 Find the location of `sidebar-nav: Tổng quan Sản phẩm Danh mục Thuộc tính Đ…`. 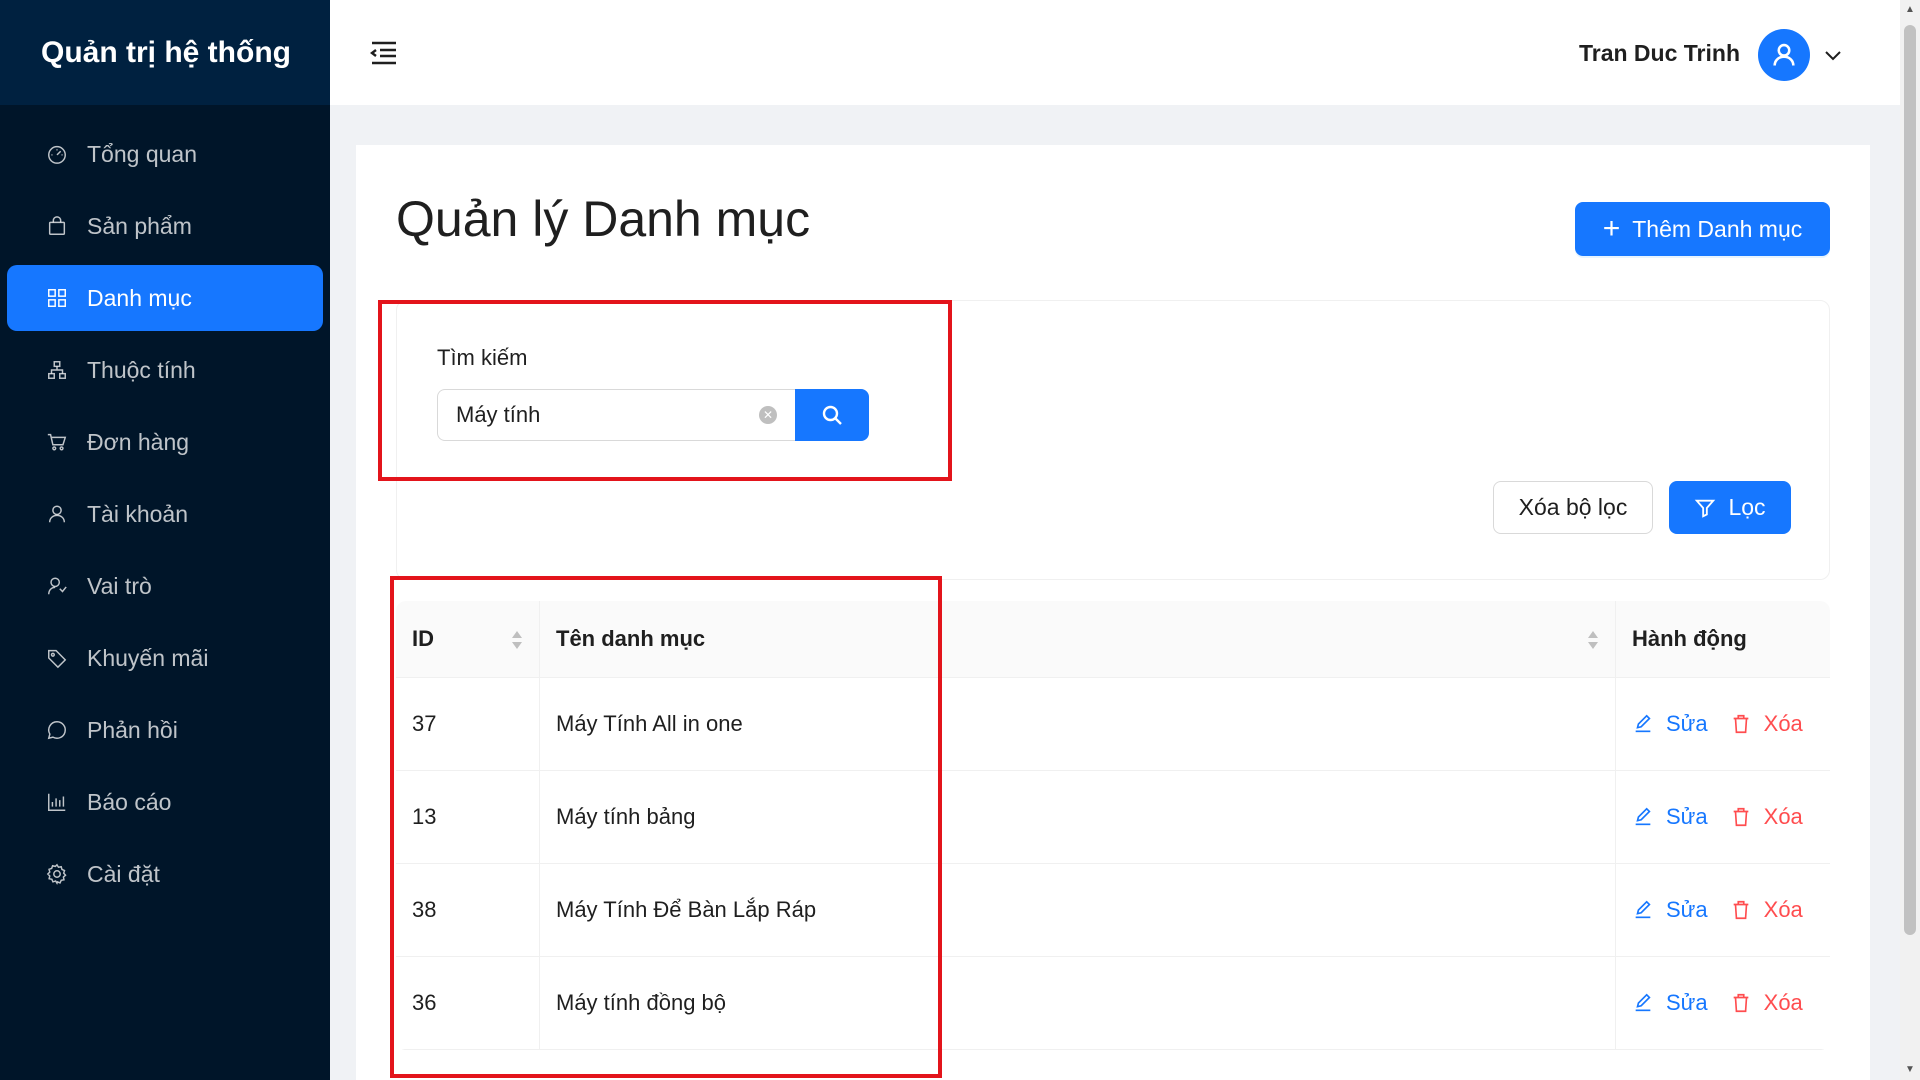

sidebar-nav: Tổng quan Sản phẩm Danh mục Thuộc tính Đ… is located at coordinates (165, 506).